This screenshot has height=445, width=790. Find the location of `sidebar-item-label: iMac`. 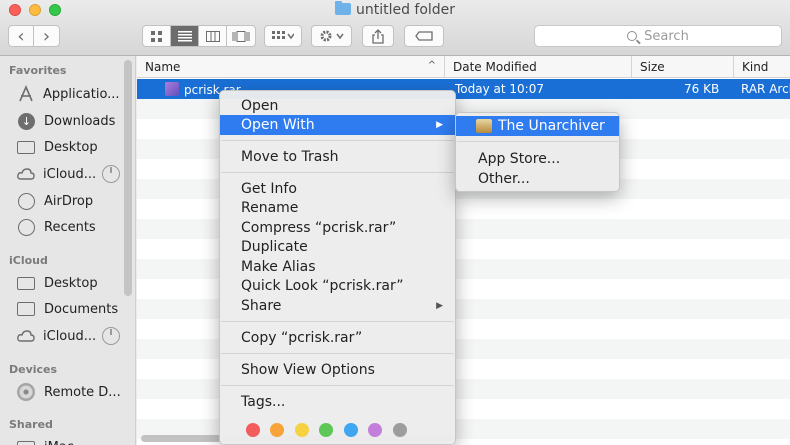

sidebar-item-label: iMac is located at coordinates (59, 442).